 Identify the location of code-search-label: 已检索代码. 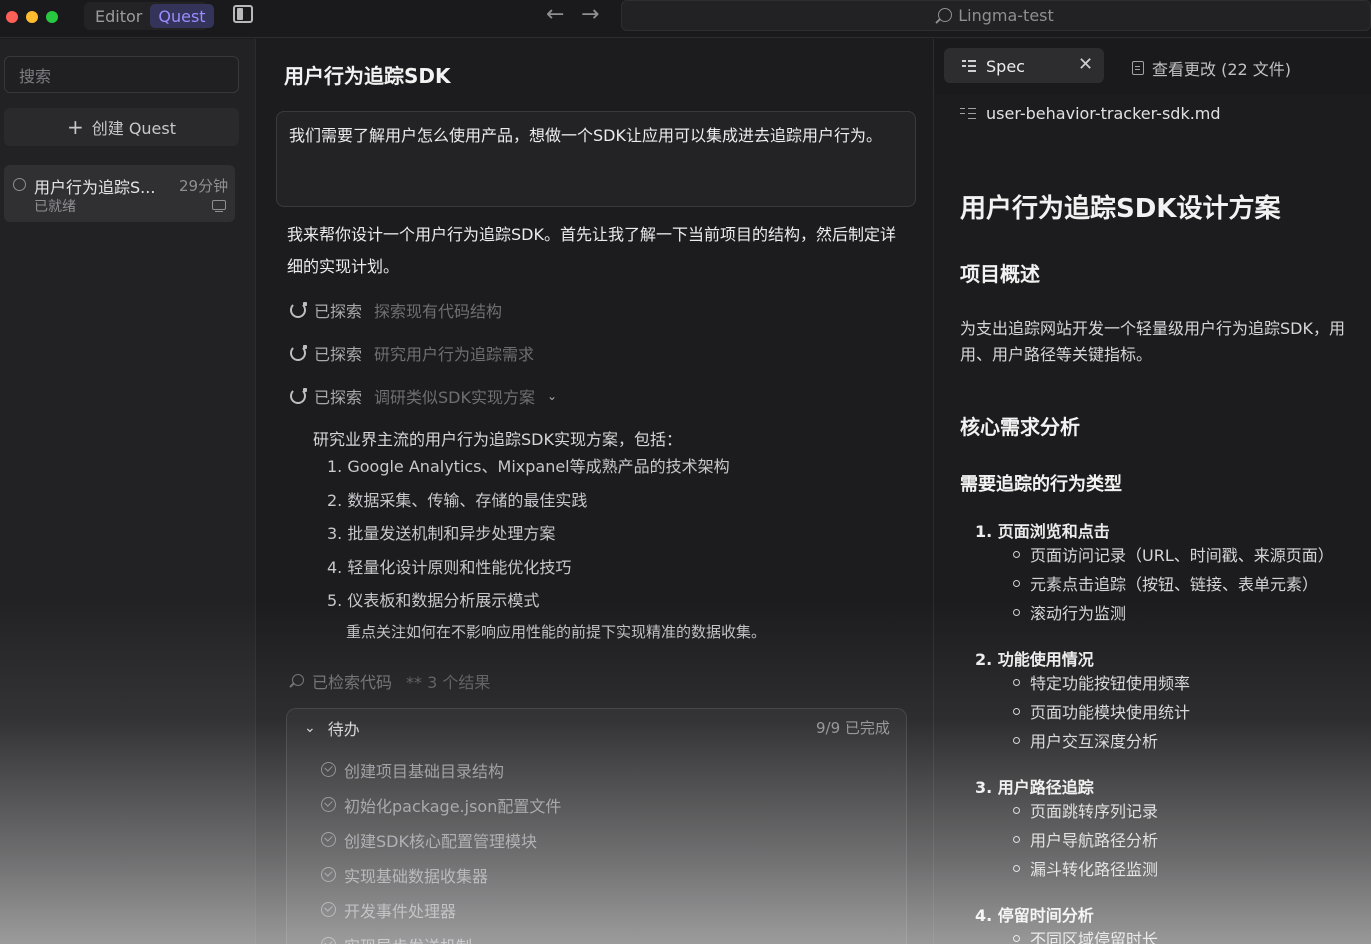
(352, 682).